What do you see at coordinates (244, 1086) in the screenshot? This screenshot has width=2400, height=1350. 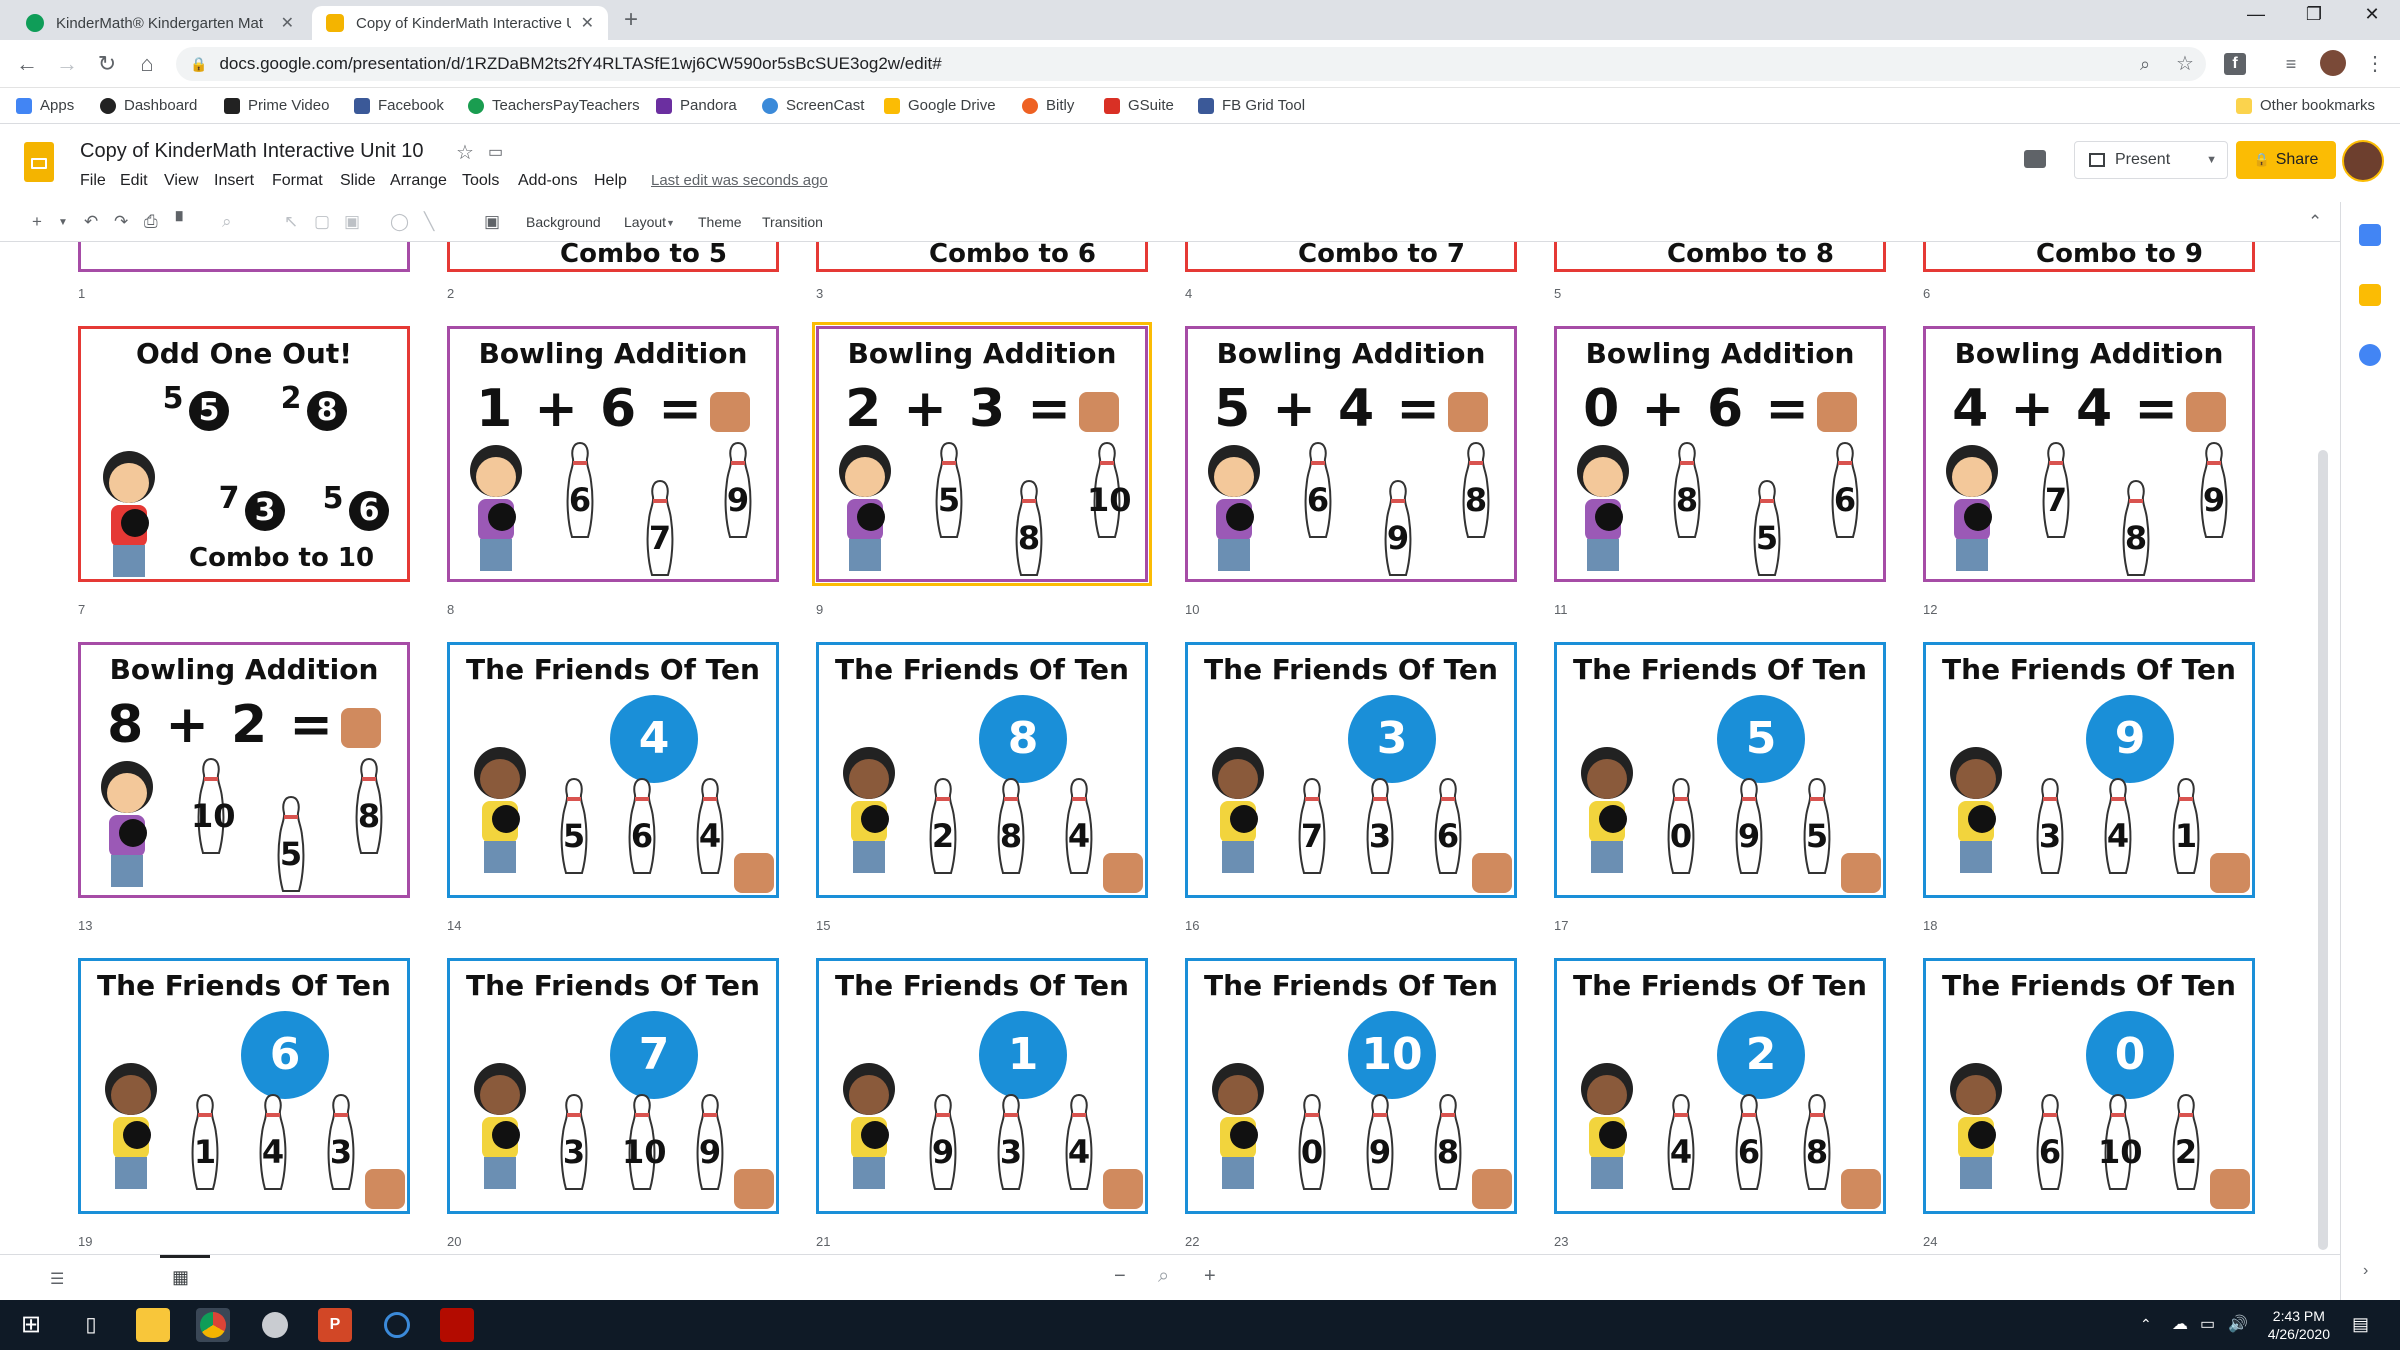 I see `slide-thumbnail-19: The Friends Of Ten 6 1 4 3` at bounding box center [244, 1086].